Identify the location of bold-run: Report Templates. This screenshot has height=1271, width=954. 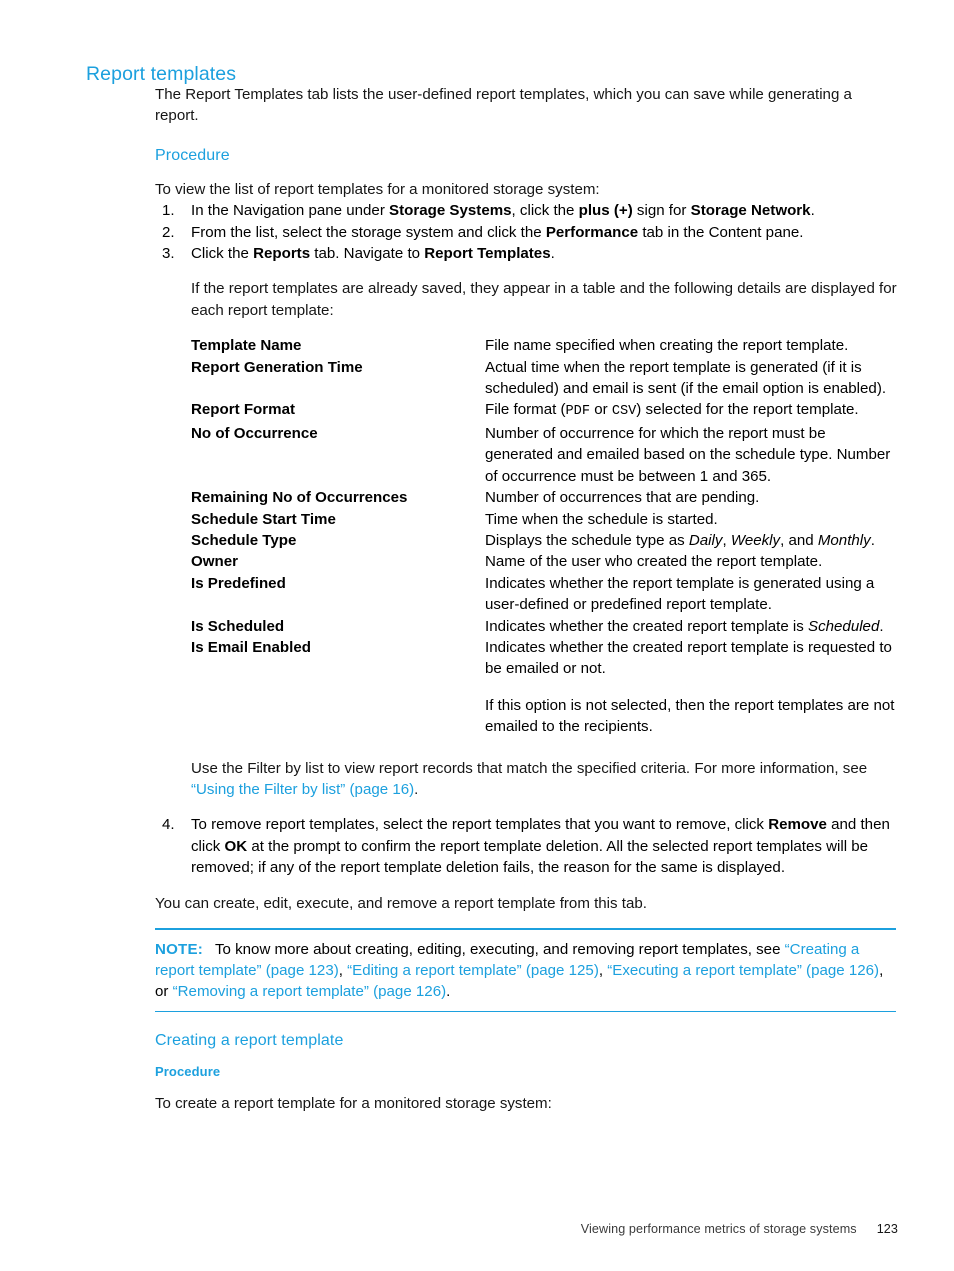
(487, 254).